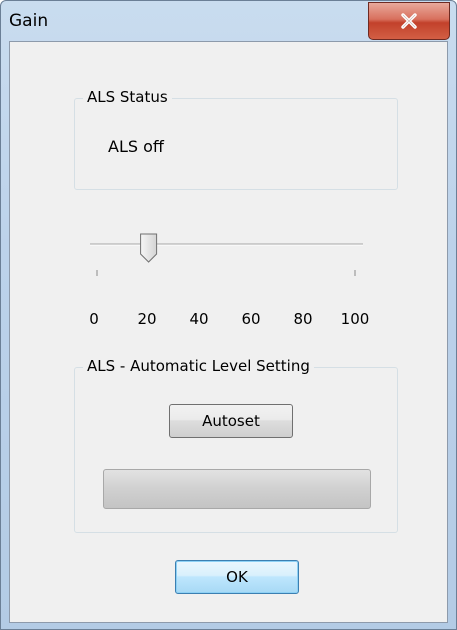  What do you see at coordinates (303, 319) in the screenshot?
I see `tick-label-80: 80` at bounding box center [303, 319].